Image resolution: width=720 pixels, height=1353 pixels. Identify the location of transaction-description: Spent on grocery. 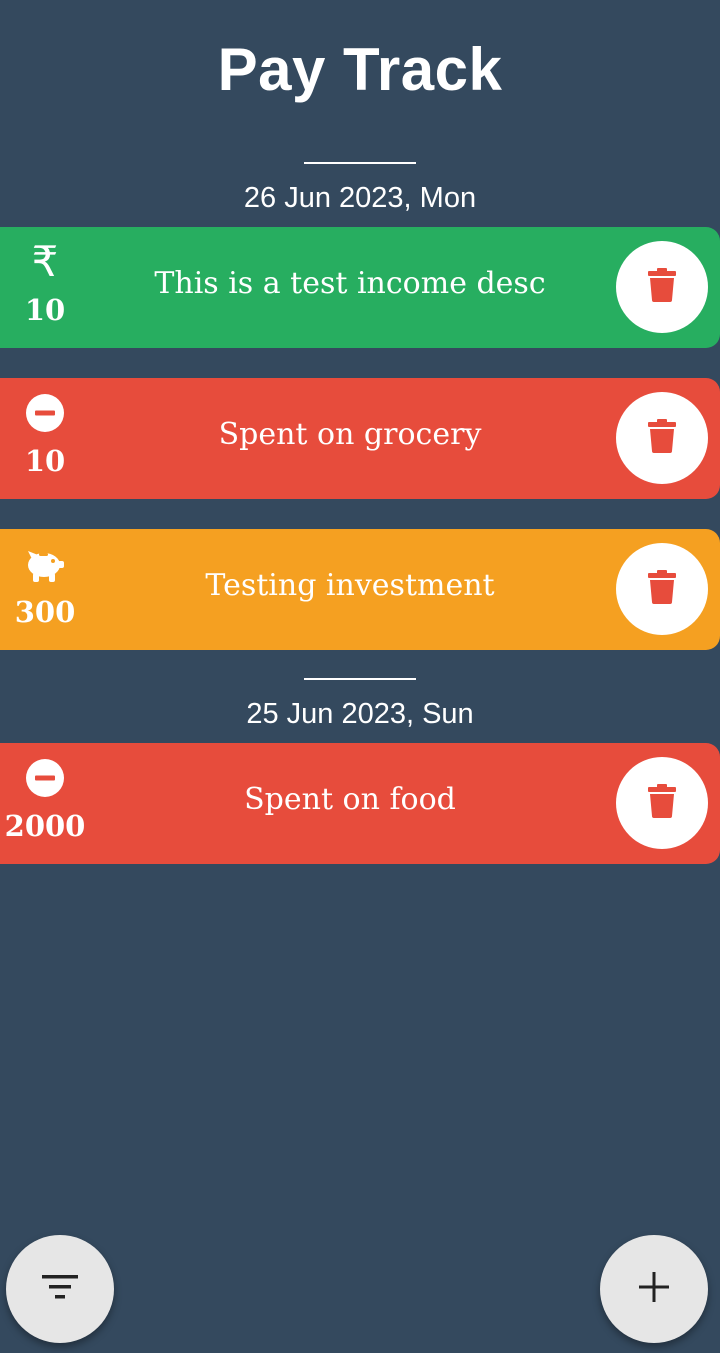
(350, 434).